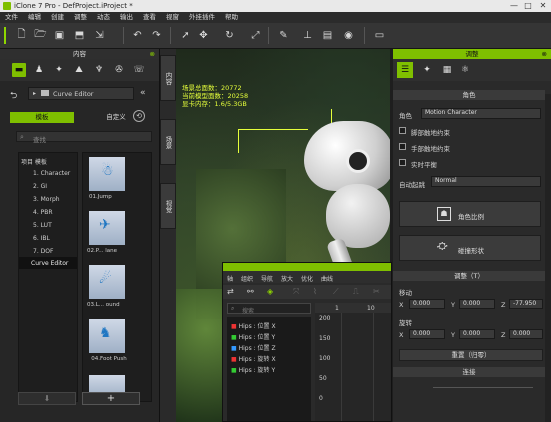  I want to click on step-icon: ⎍, so click(356, 292).